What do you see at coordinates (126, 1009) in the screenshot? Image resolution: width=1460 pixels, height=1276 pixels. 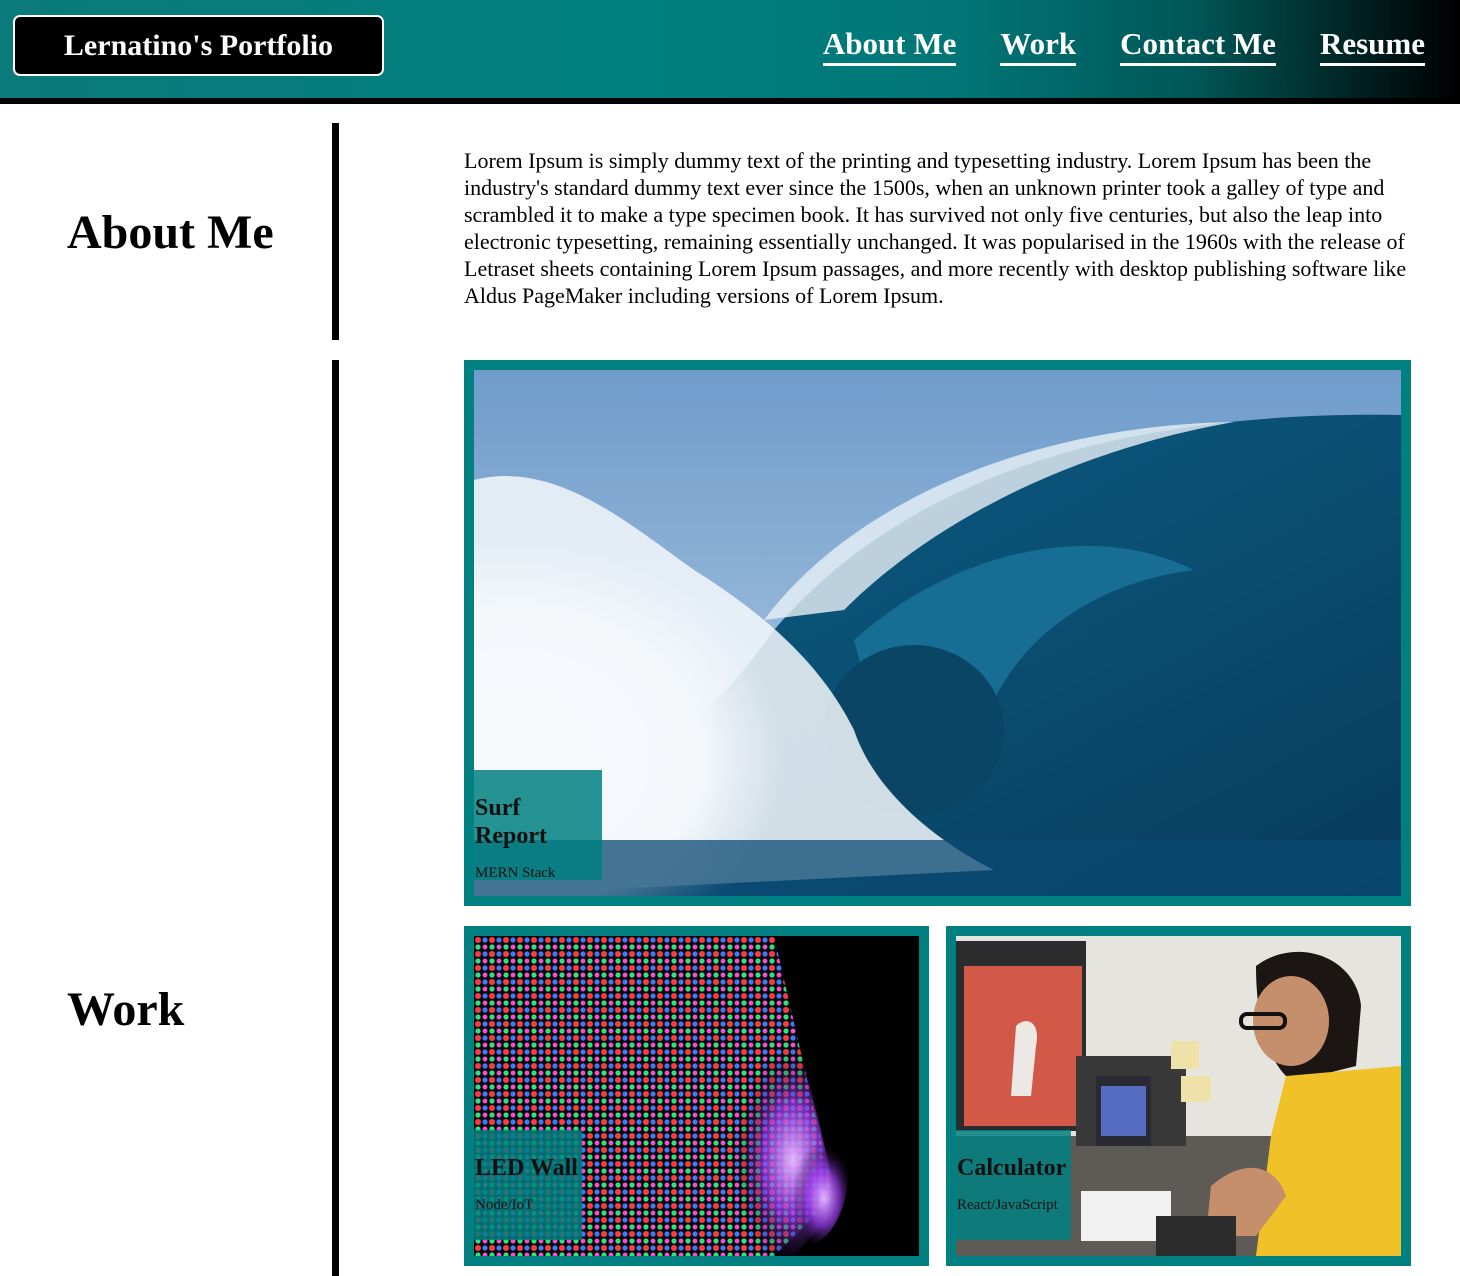 I see `work-heading: Work` at bounding box center [126, 1009].